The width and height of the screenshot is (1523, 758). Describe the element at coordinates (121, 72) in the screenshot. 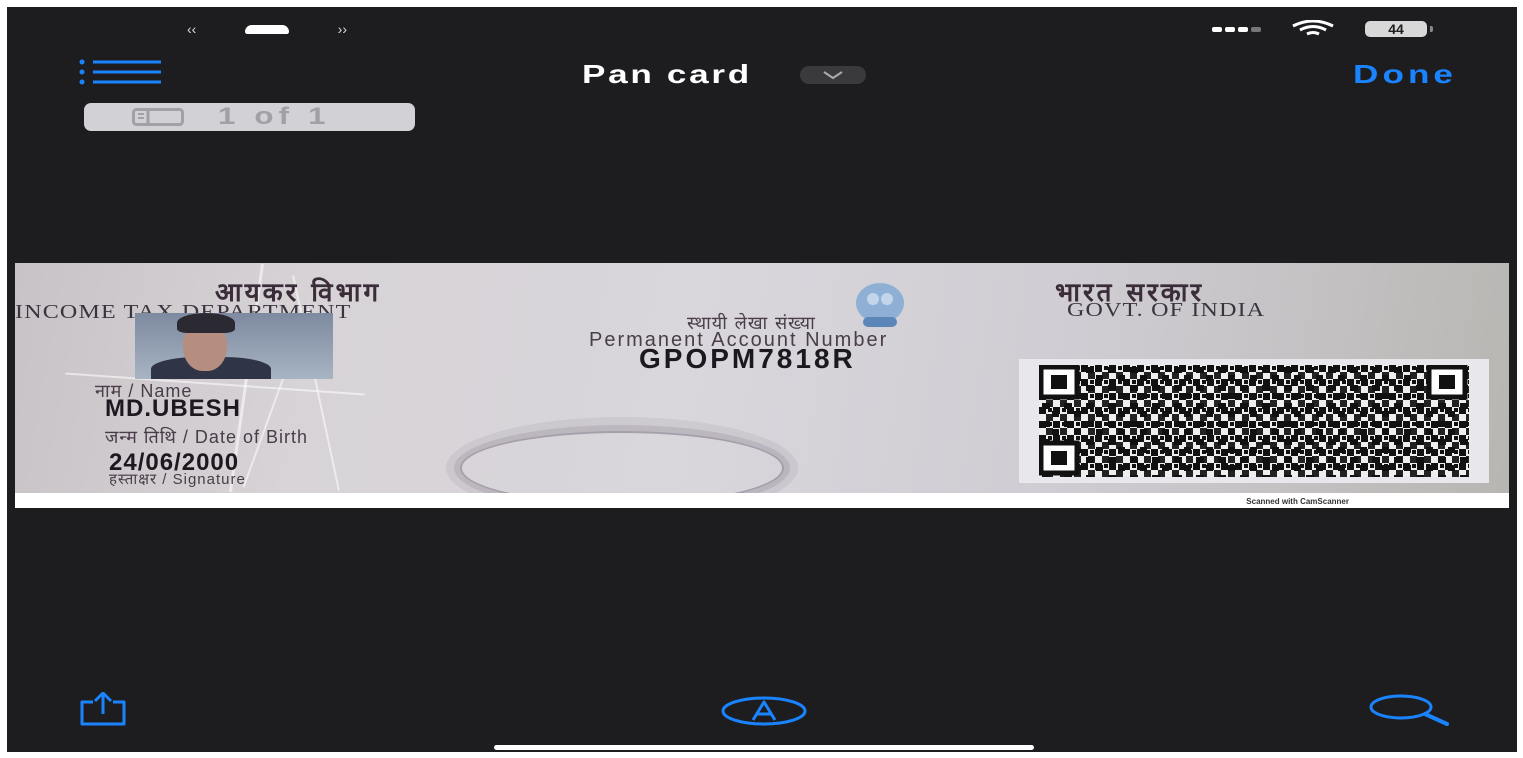

I see `list-icon` at that location.